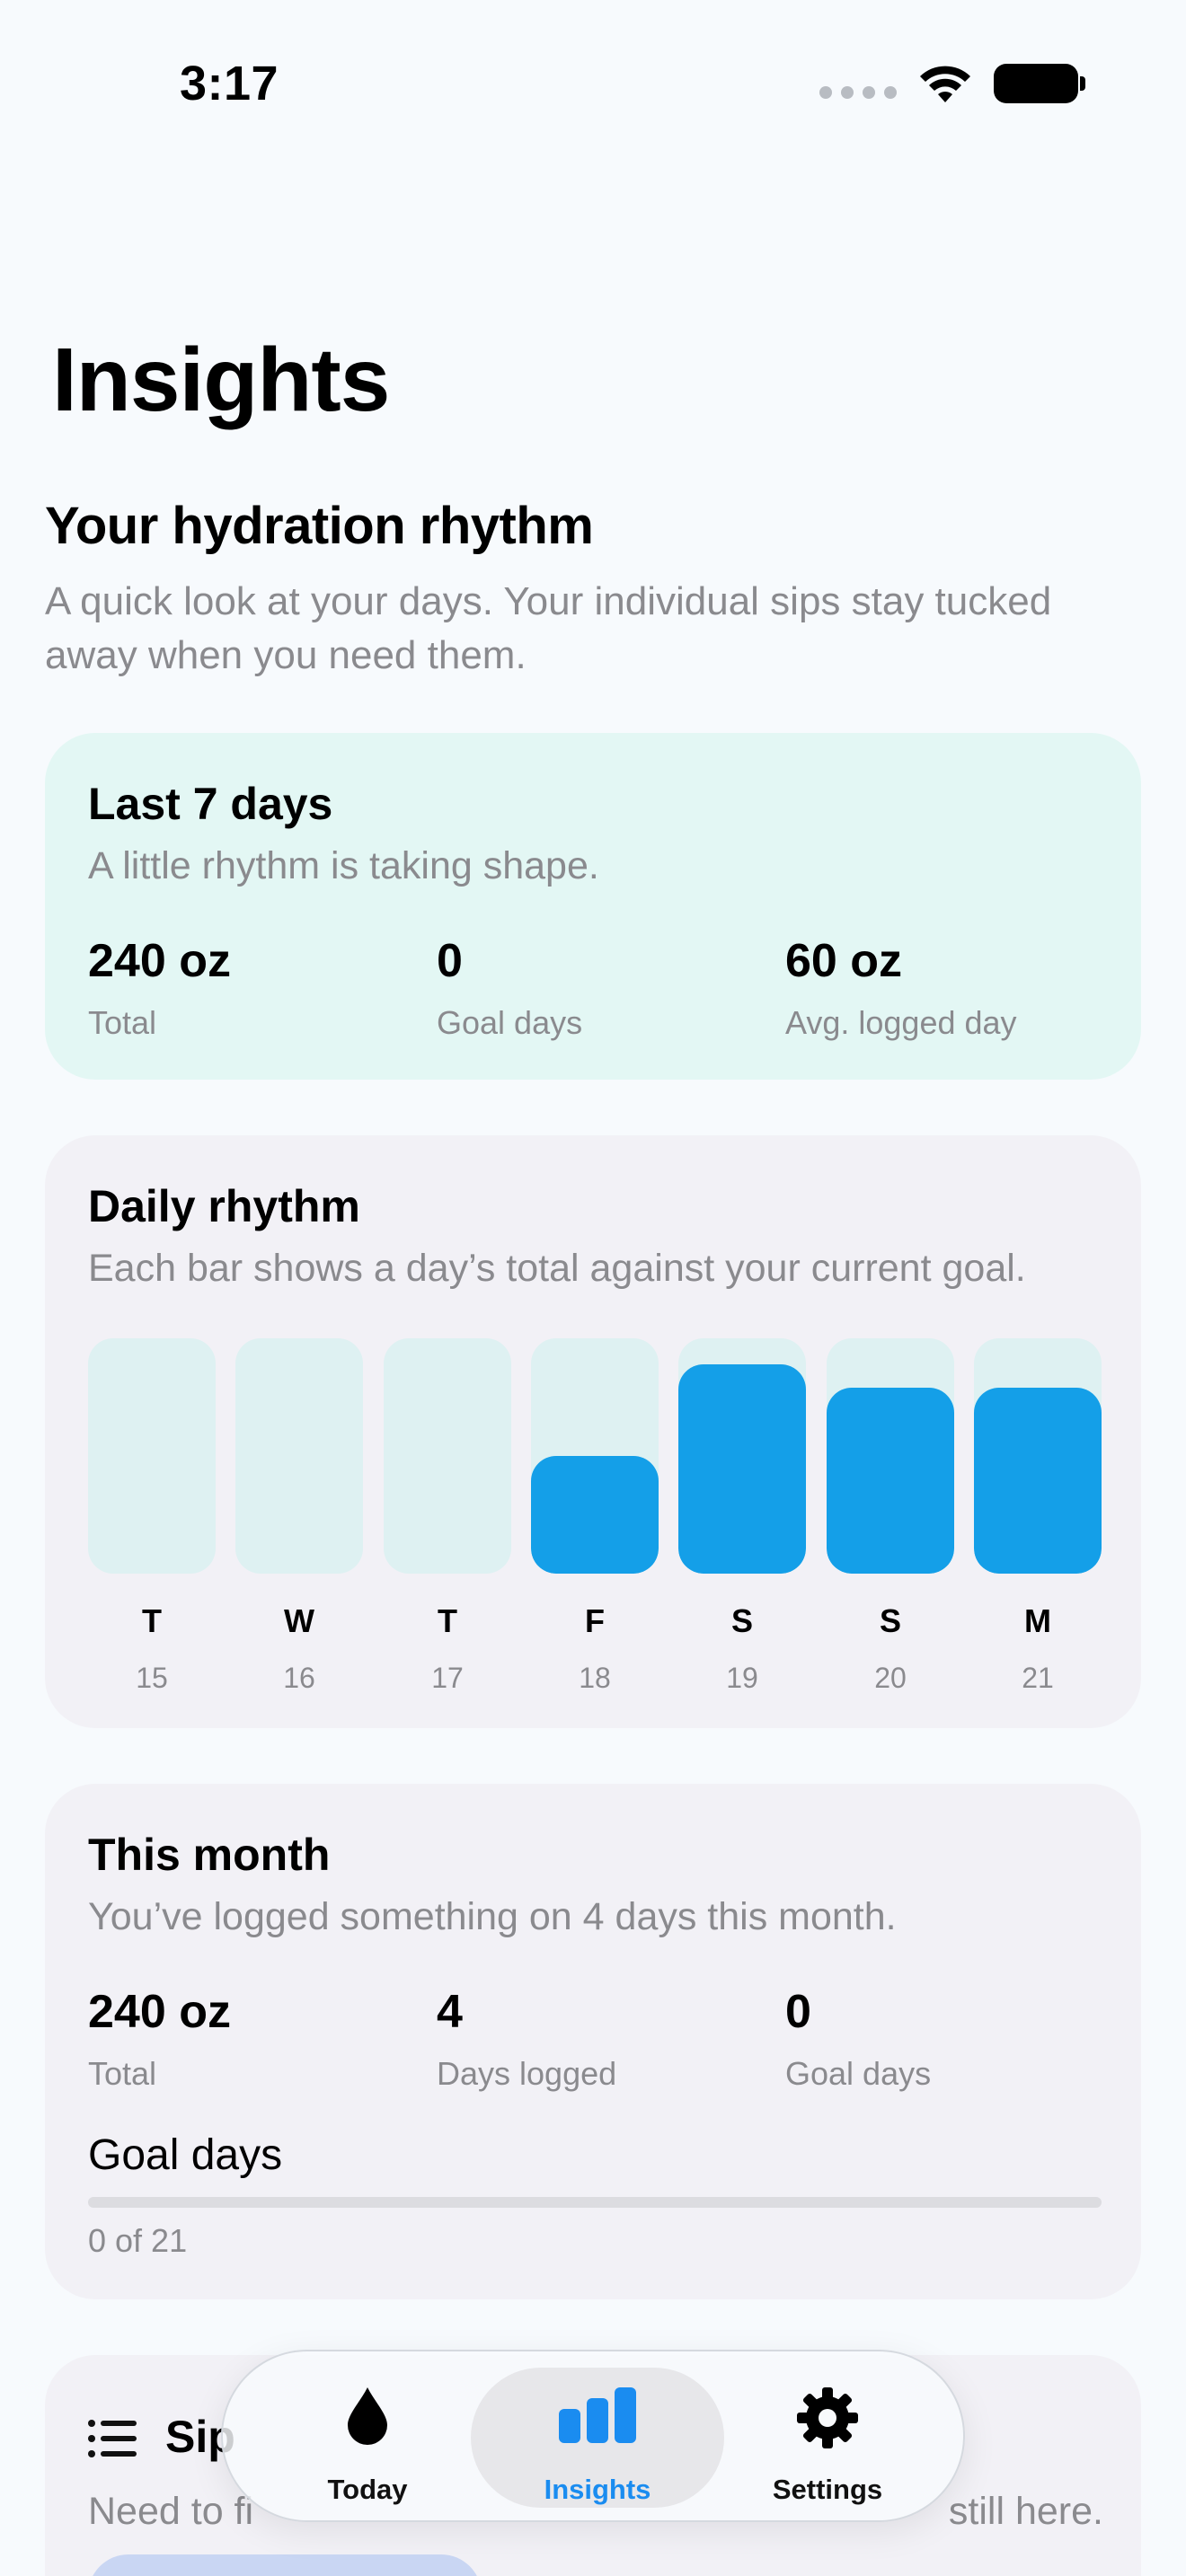  Describe the element at coordinates (742, 1678) in the screenshot. I see `bar-date-label: 19` at that location.